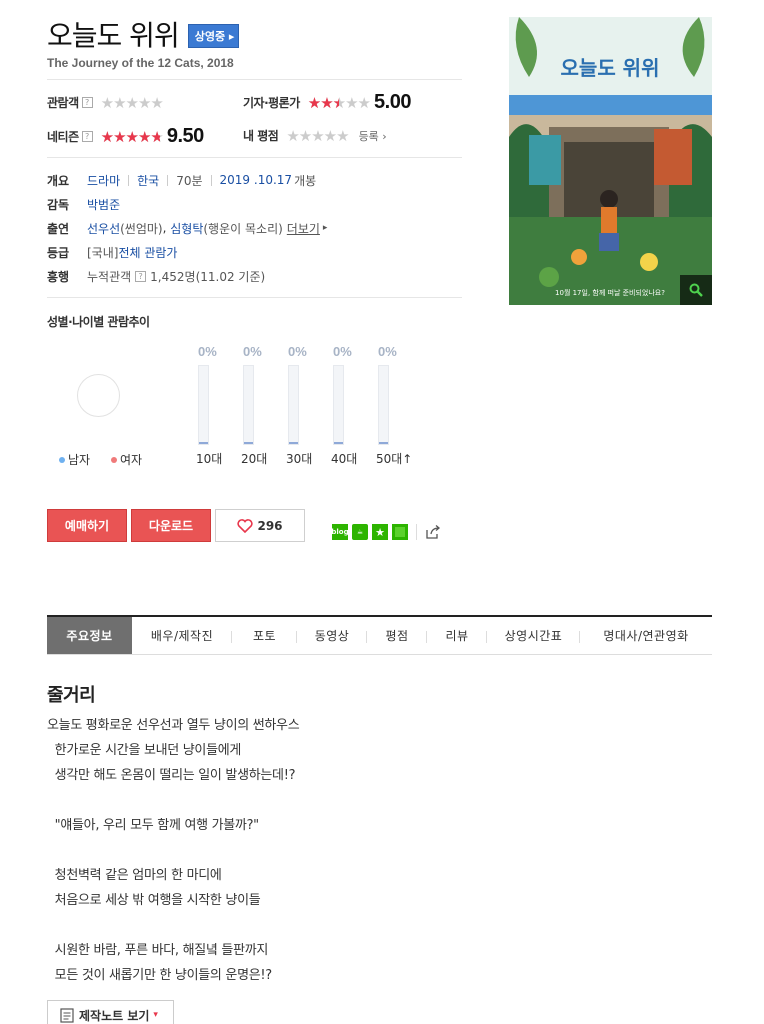  Describe the element at coordinates (105, 102) in the screenshot. I see `audience-rating: 관람객 ? ★★★★★★★★★★` at that location.